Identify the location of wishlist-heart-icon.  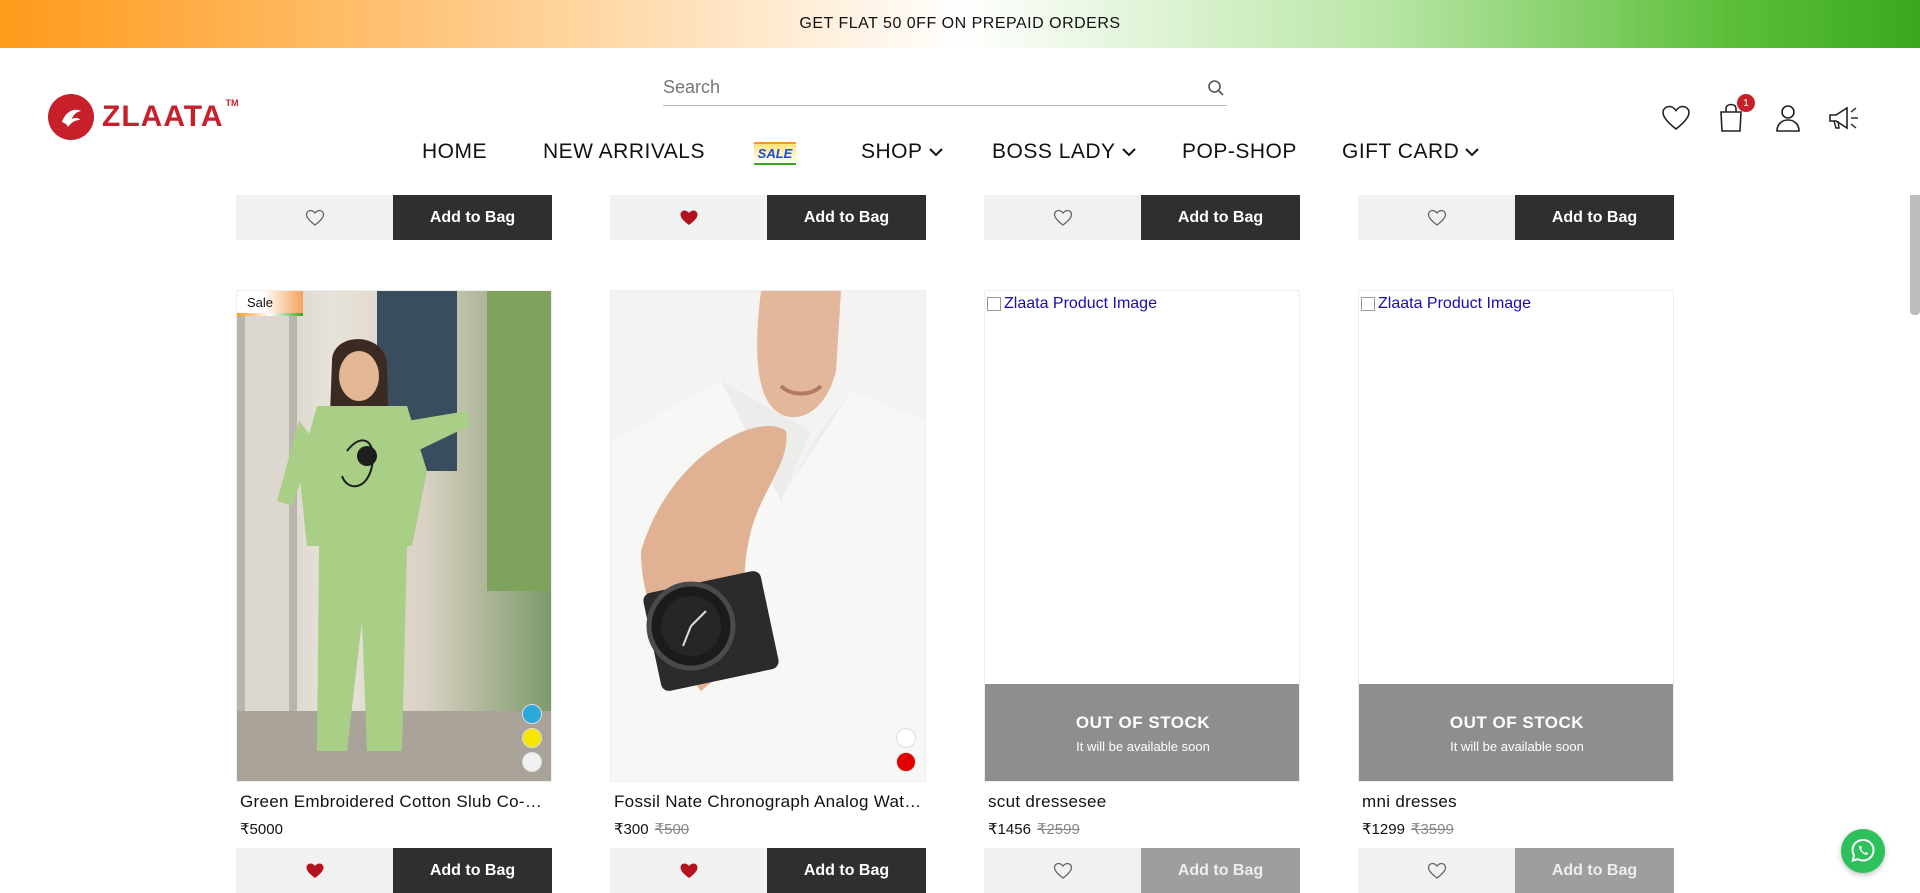
(1676, 118).